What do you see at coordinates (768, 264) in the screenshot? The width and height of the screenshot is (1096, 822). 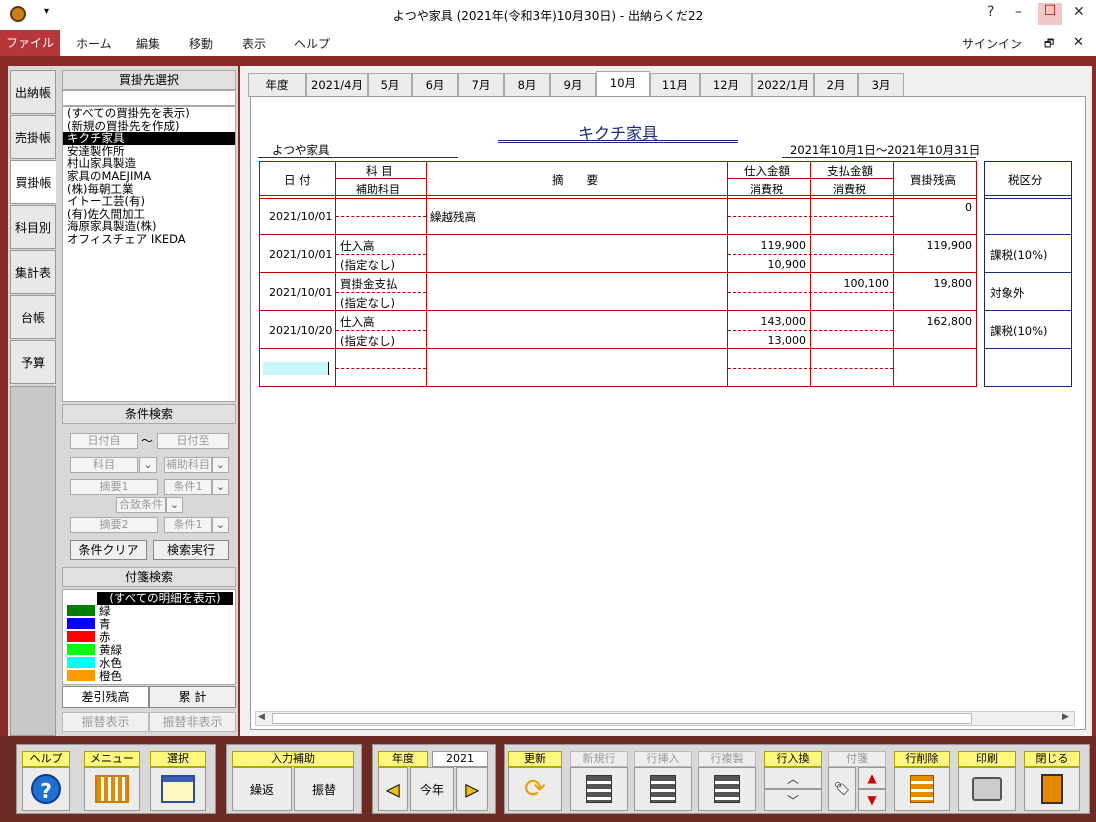 I see `row-tax: 10,900` at bounding box center [768, 264].